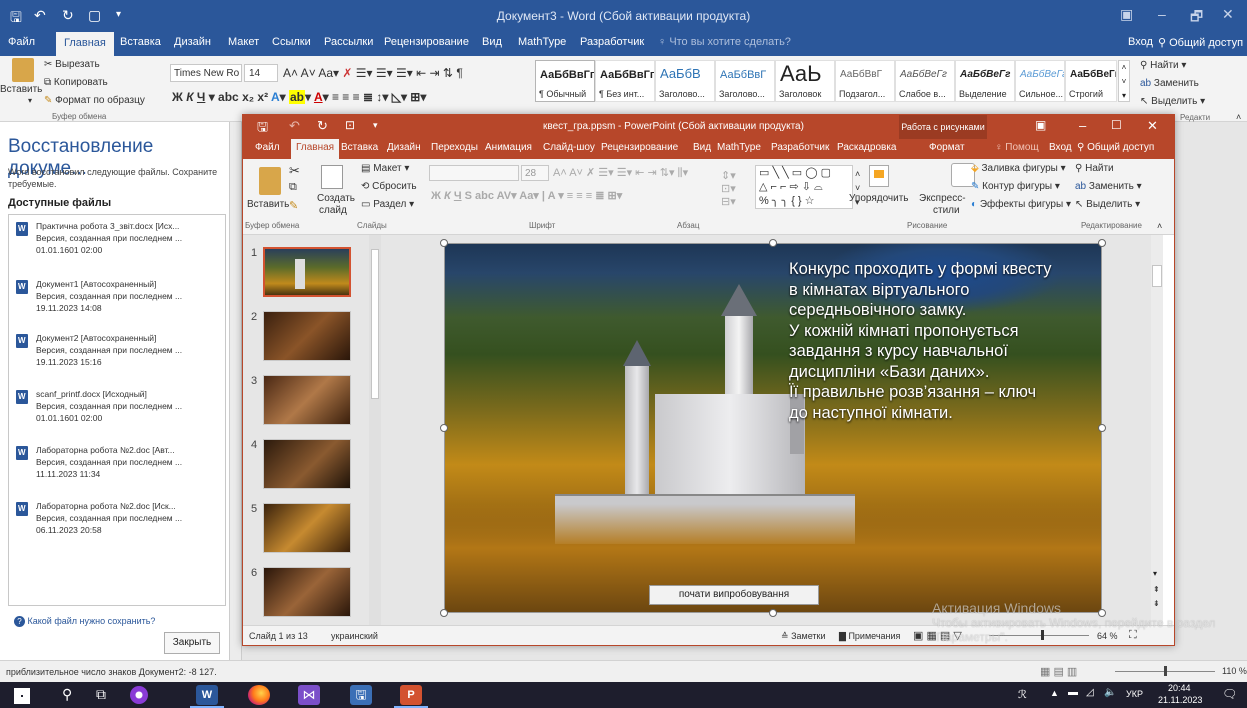 The width and height of the screenshot is (1247, 708). What do you see at coordinates (94, 100) in the screenshot?
I see `format-painter-button: ✎ Формат по образцу` at bounding box center [94, 100].